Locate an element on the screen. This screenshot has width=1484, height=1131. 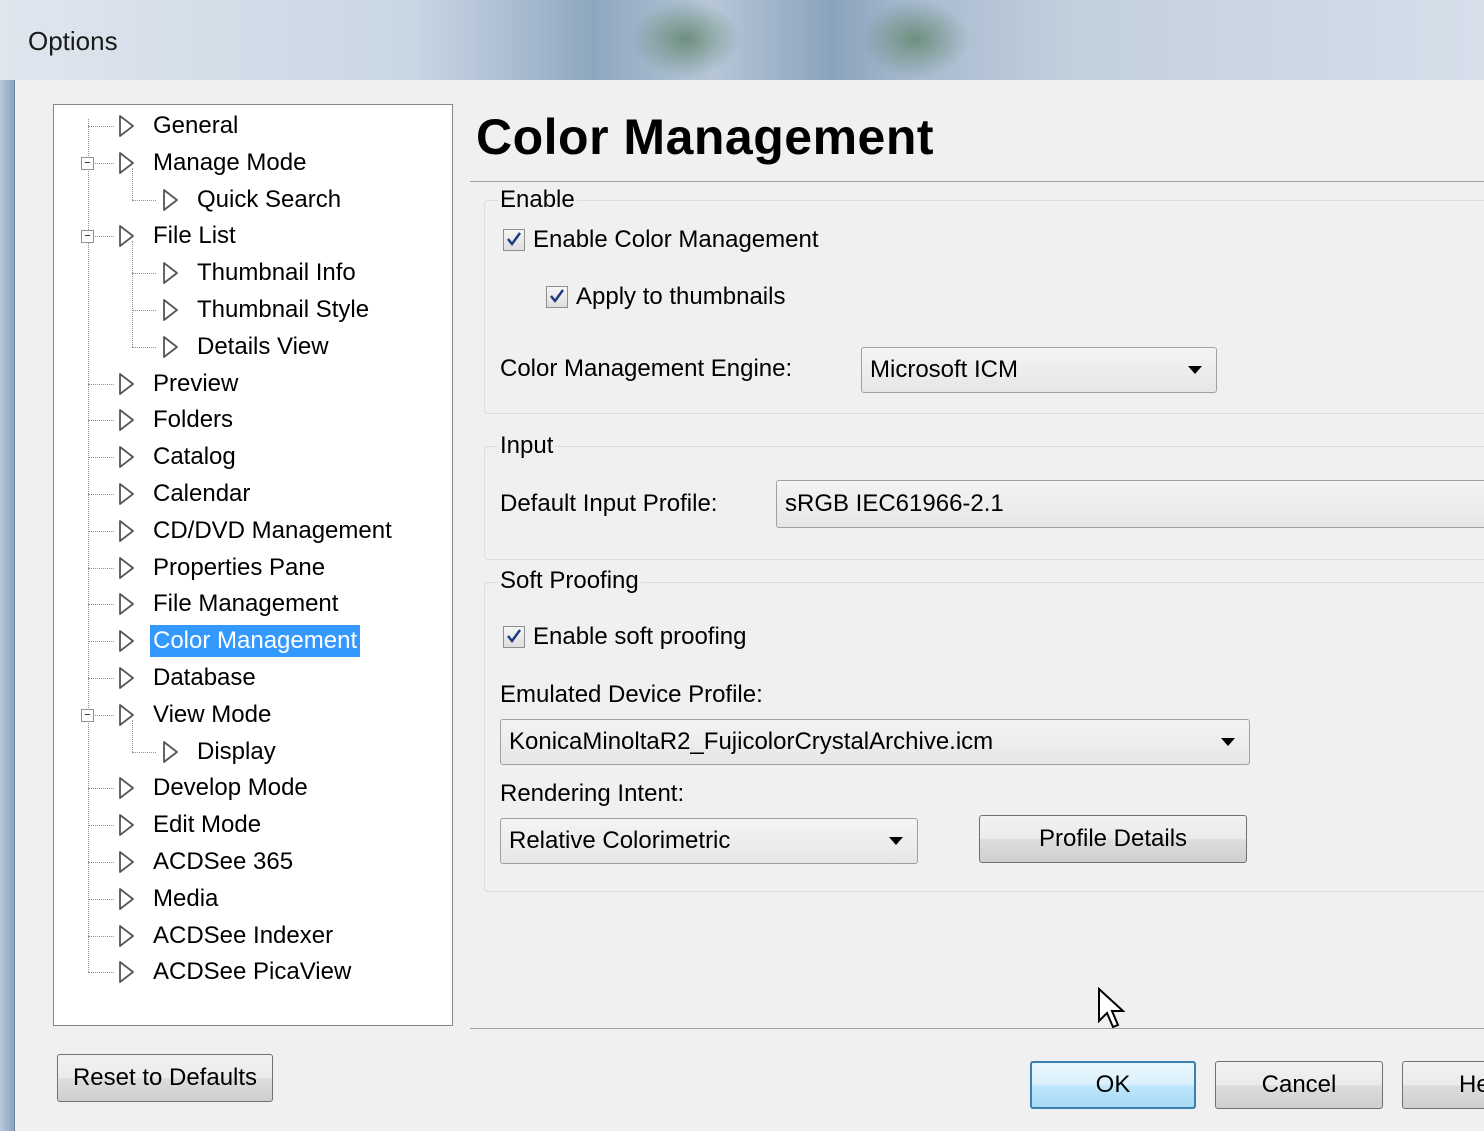
tree-item-calendar: Calendar is located at coordinates (184, 494).